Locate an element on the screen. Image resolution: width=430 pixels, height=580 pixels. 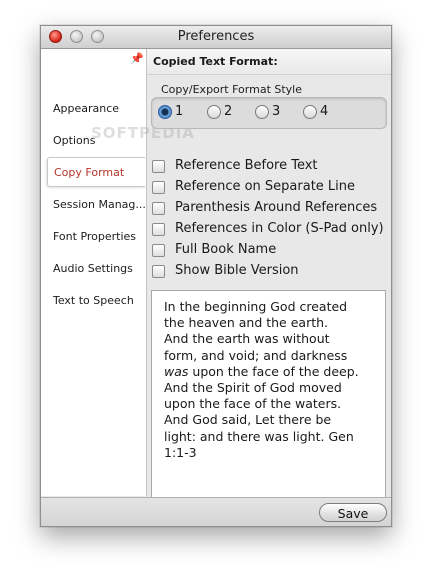
footer-bar: Save is located at coordinates (216, 511).